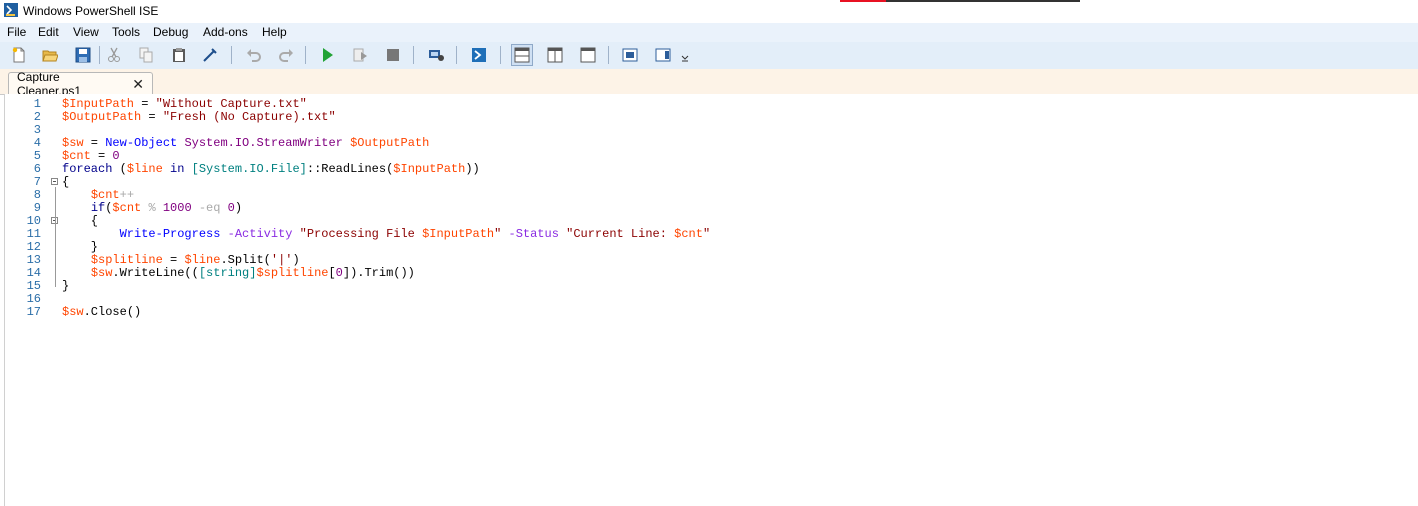 This screenshot has height=506, width=1418. Describe the element at coordinates (709, 56) in the screenshot. I see `toolbar` at that location.